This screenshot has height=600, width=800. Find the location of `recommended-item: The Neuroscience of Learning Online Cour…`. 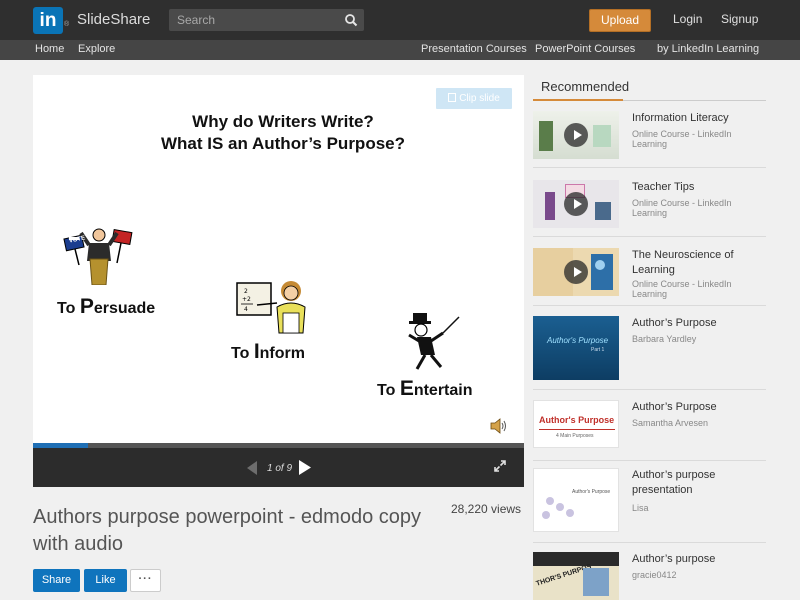

recommended-item: The Neuroscience of Learning Online Cour… is located at coordinates (649, 273).